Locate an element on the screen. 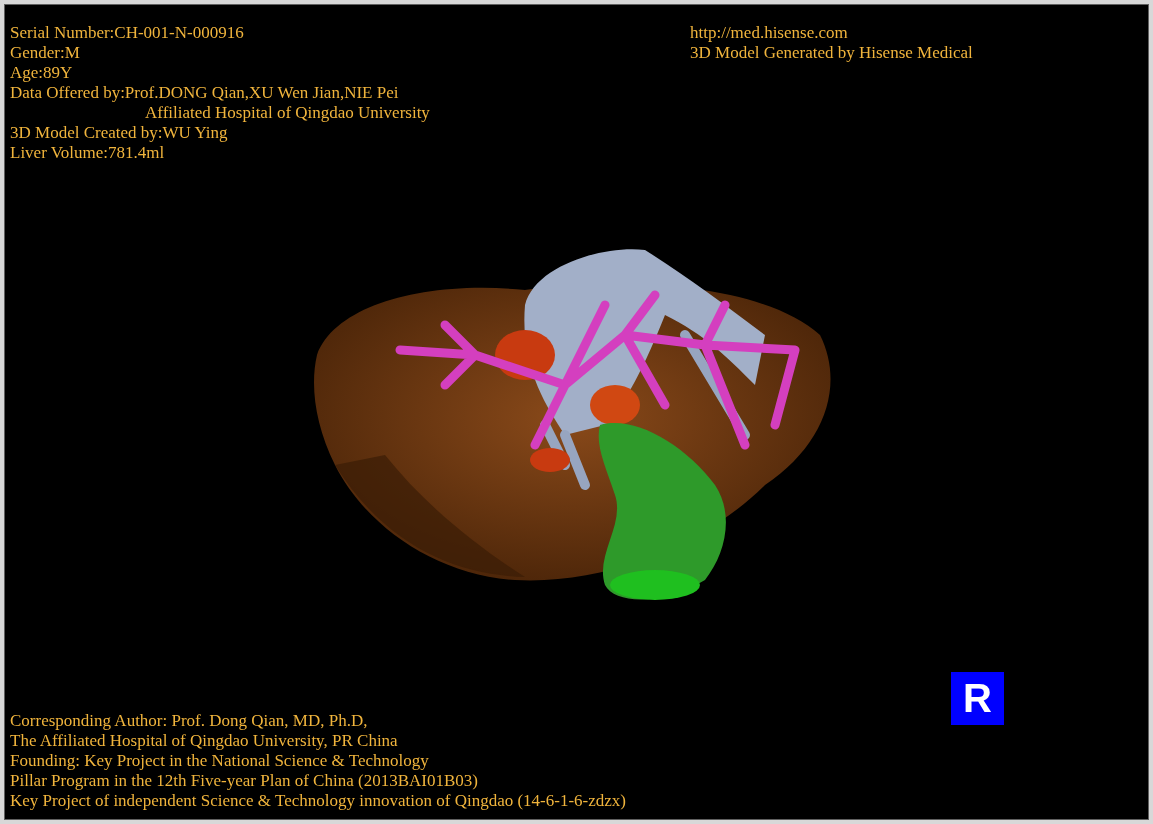 This screenshot has width=1153, height=824. info-text: Gender:M is located at coordinates (45, 53).